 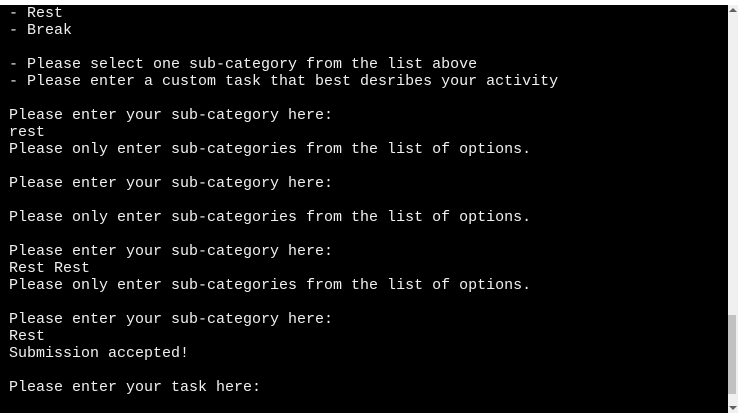 What do you see at coordinates (50, 268) in the screenshot?
I see `terminal-line: Rest Rest` at bounding box center [50, 268].